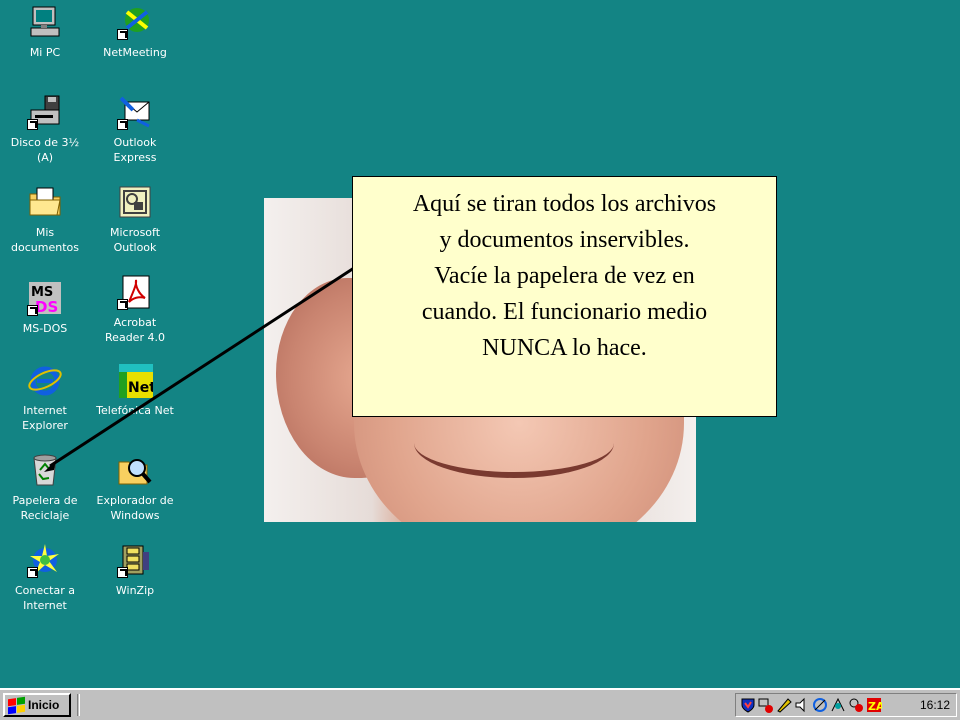  I want to click on windows-explorer-icon, so click(135, 470).